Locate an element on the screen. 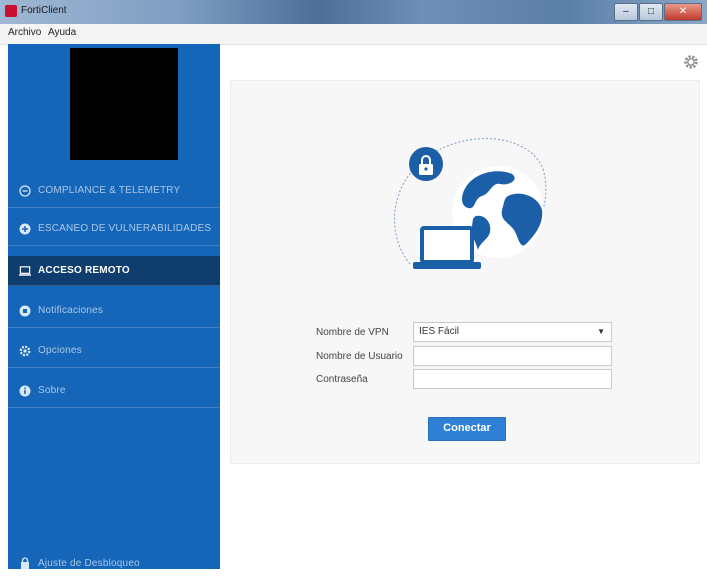 The image size is (707, 580). menu-ayuda: Ayuda is located at coordinates (62, 32).